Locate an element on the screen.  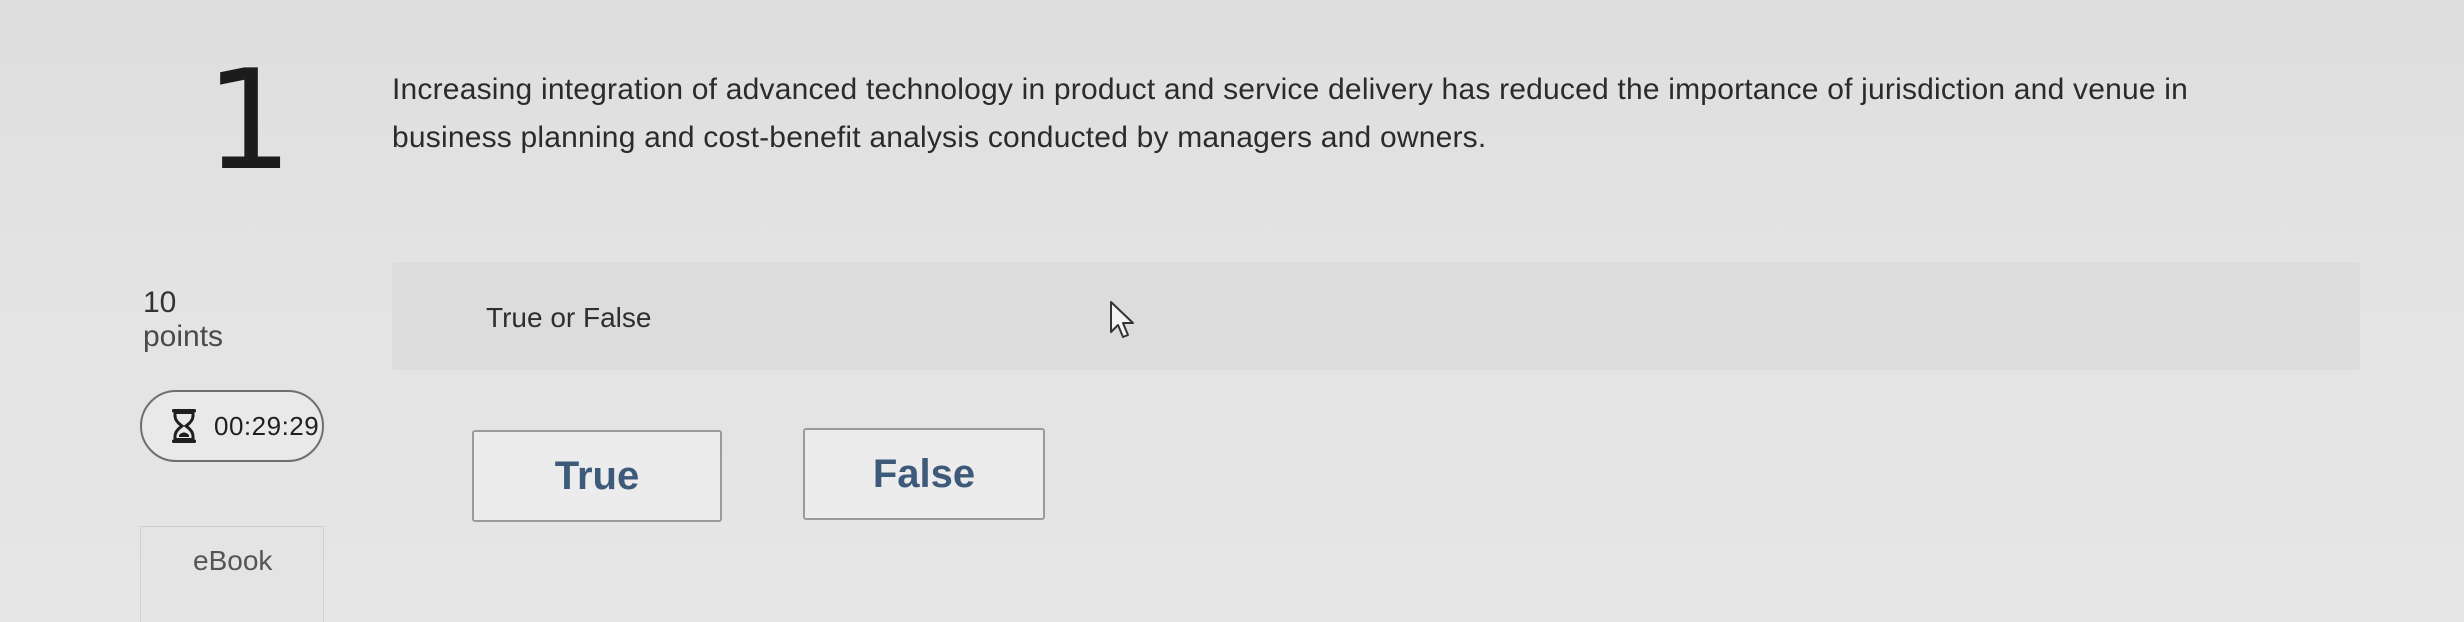
points-label: points is located at coordinates (183, 336).